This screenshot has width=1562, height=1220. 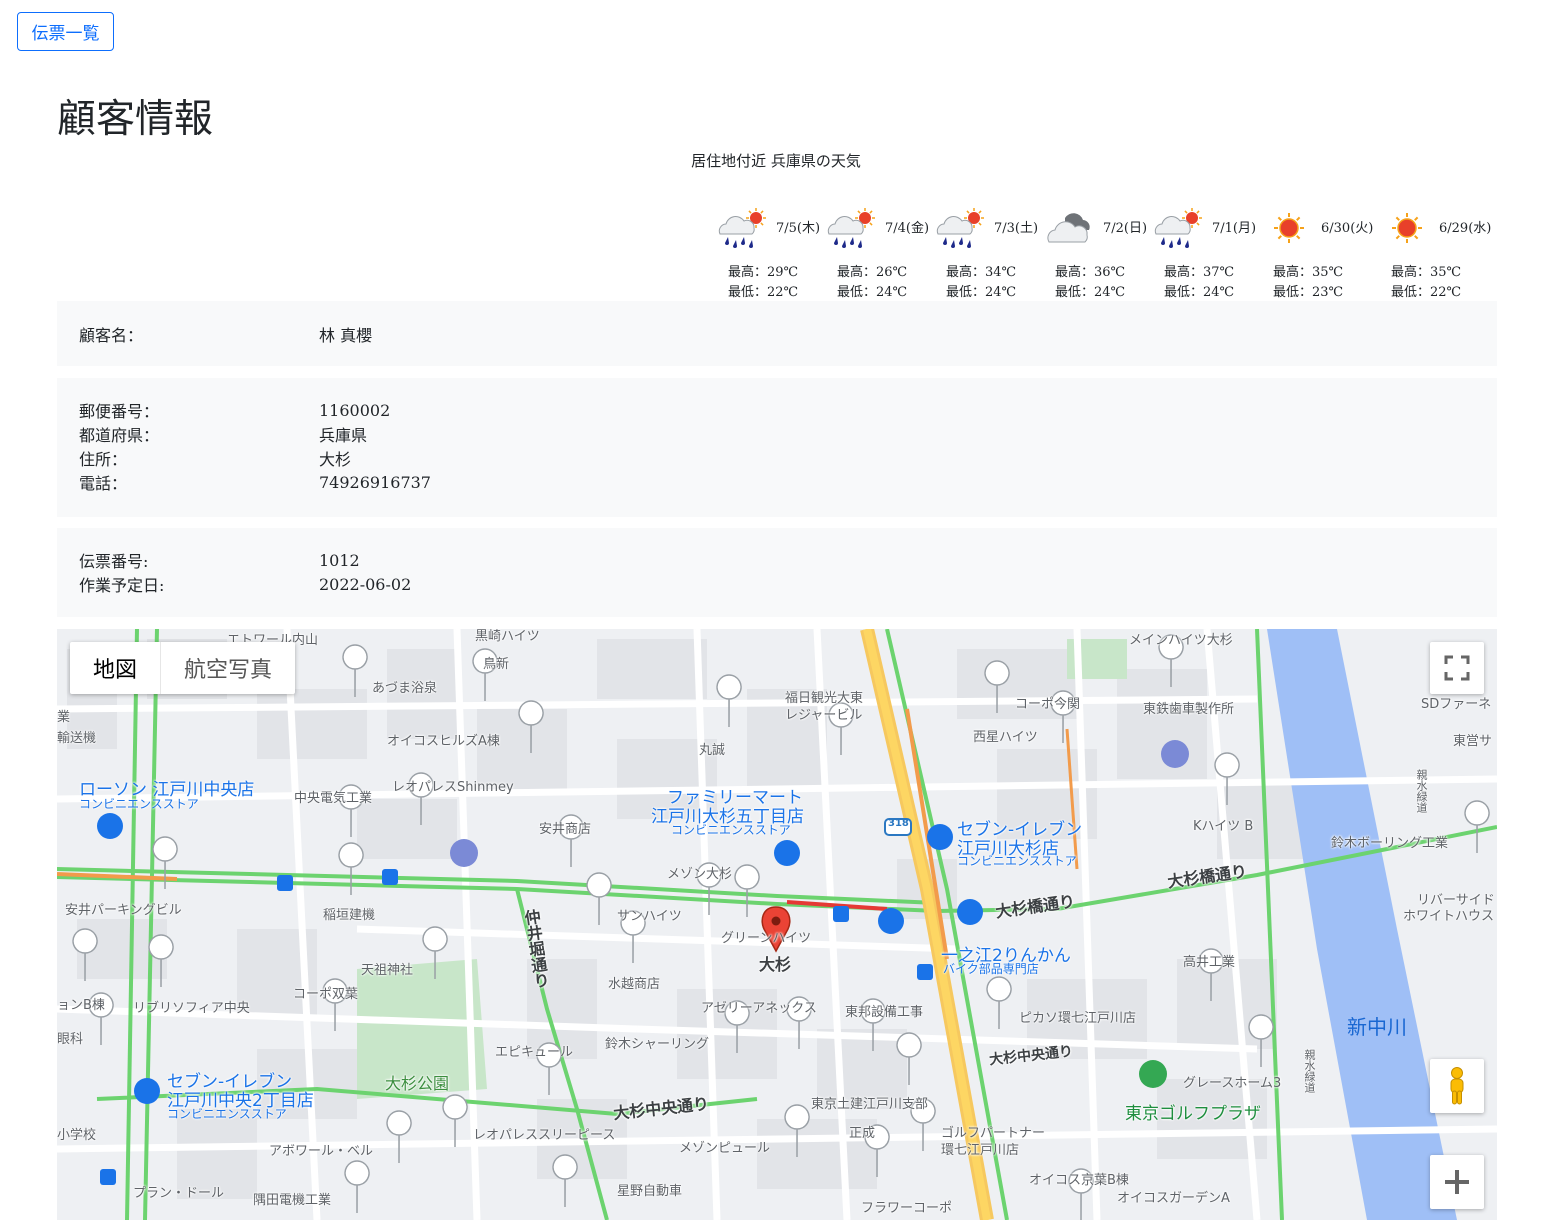 What do you see at coordinates (1193, 1111) in the screenshot?
I see `map-poi-golf: 東京ゴルフプラザ` at bounding box center [1193, 1111].